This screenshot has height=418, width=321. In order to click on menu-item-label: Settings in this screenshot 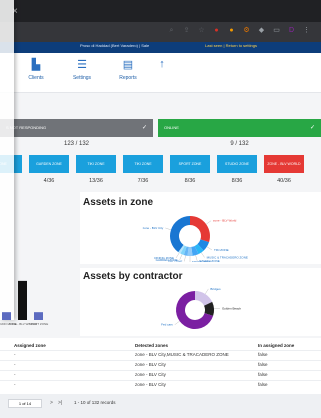, I will do `click(82, 78)`.